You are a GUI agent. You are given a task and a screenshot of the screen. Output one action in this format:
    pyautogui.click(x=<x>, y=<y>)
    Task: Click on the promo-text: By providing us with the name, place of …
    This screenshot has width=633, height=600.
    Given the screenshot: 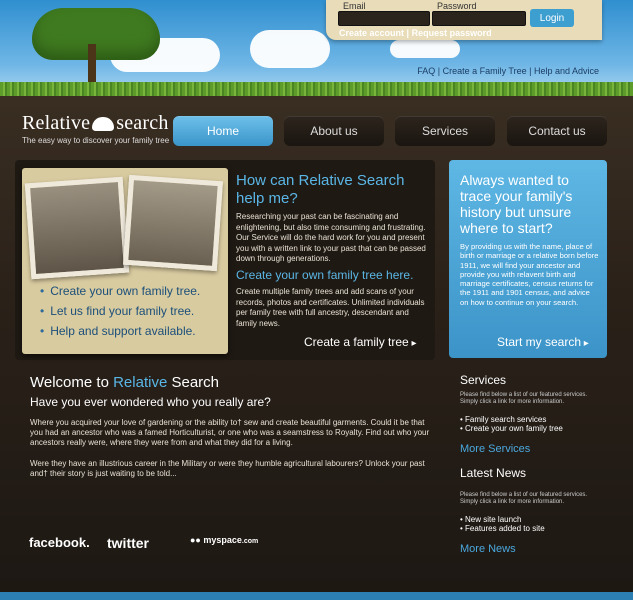 What is the action you would take?
    pyautogui.click(x=529, y=274)
    